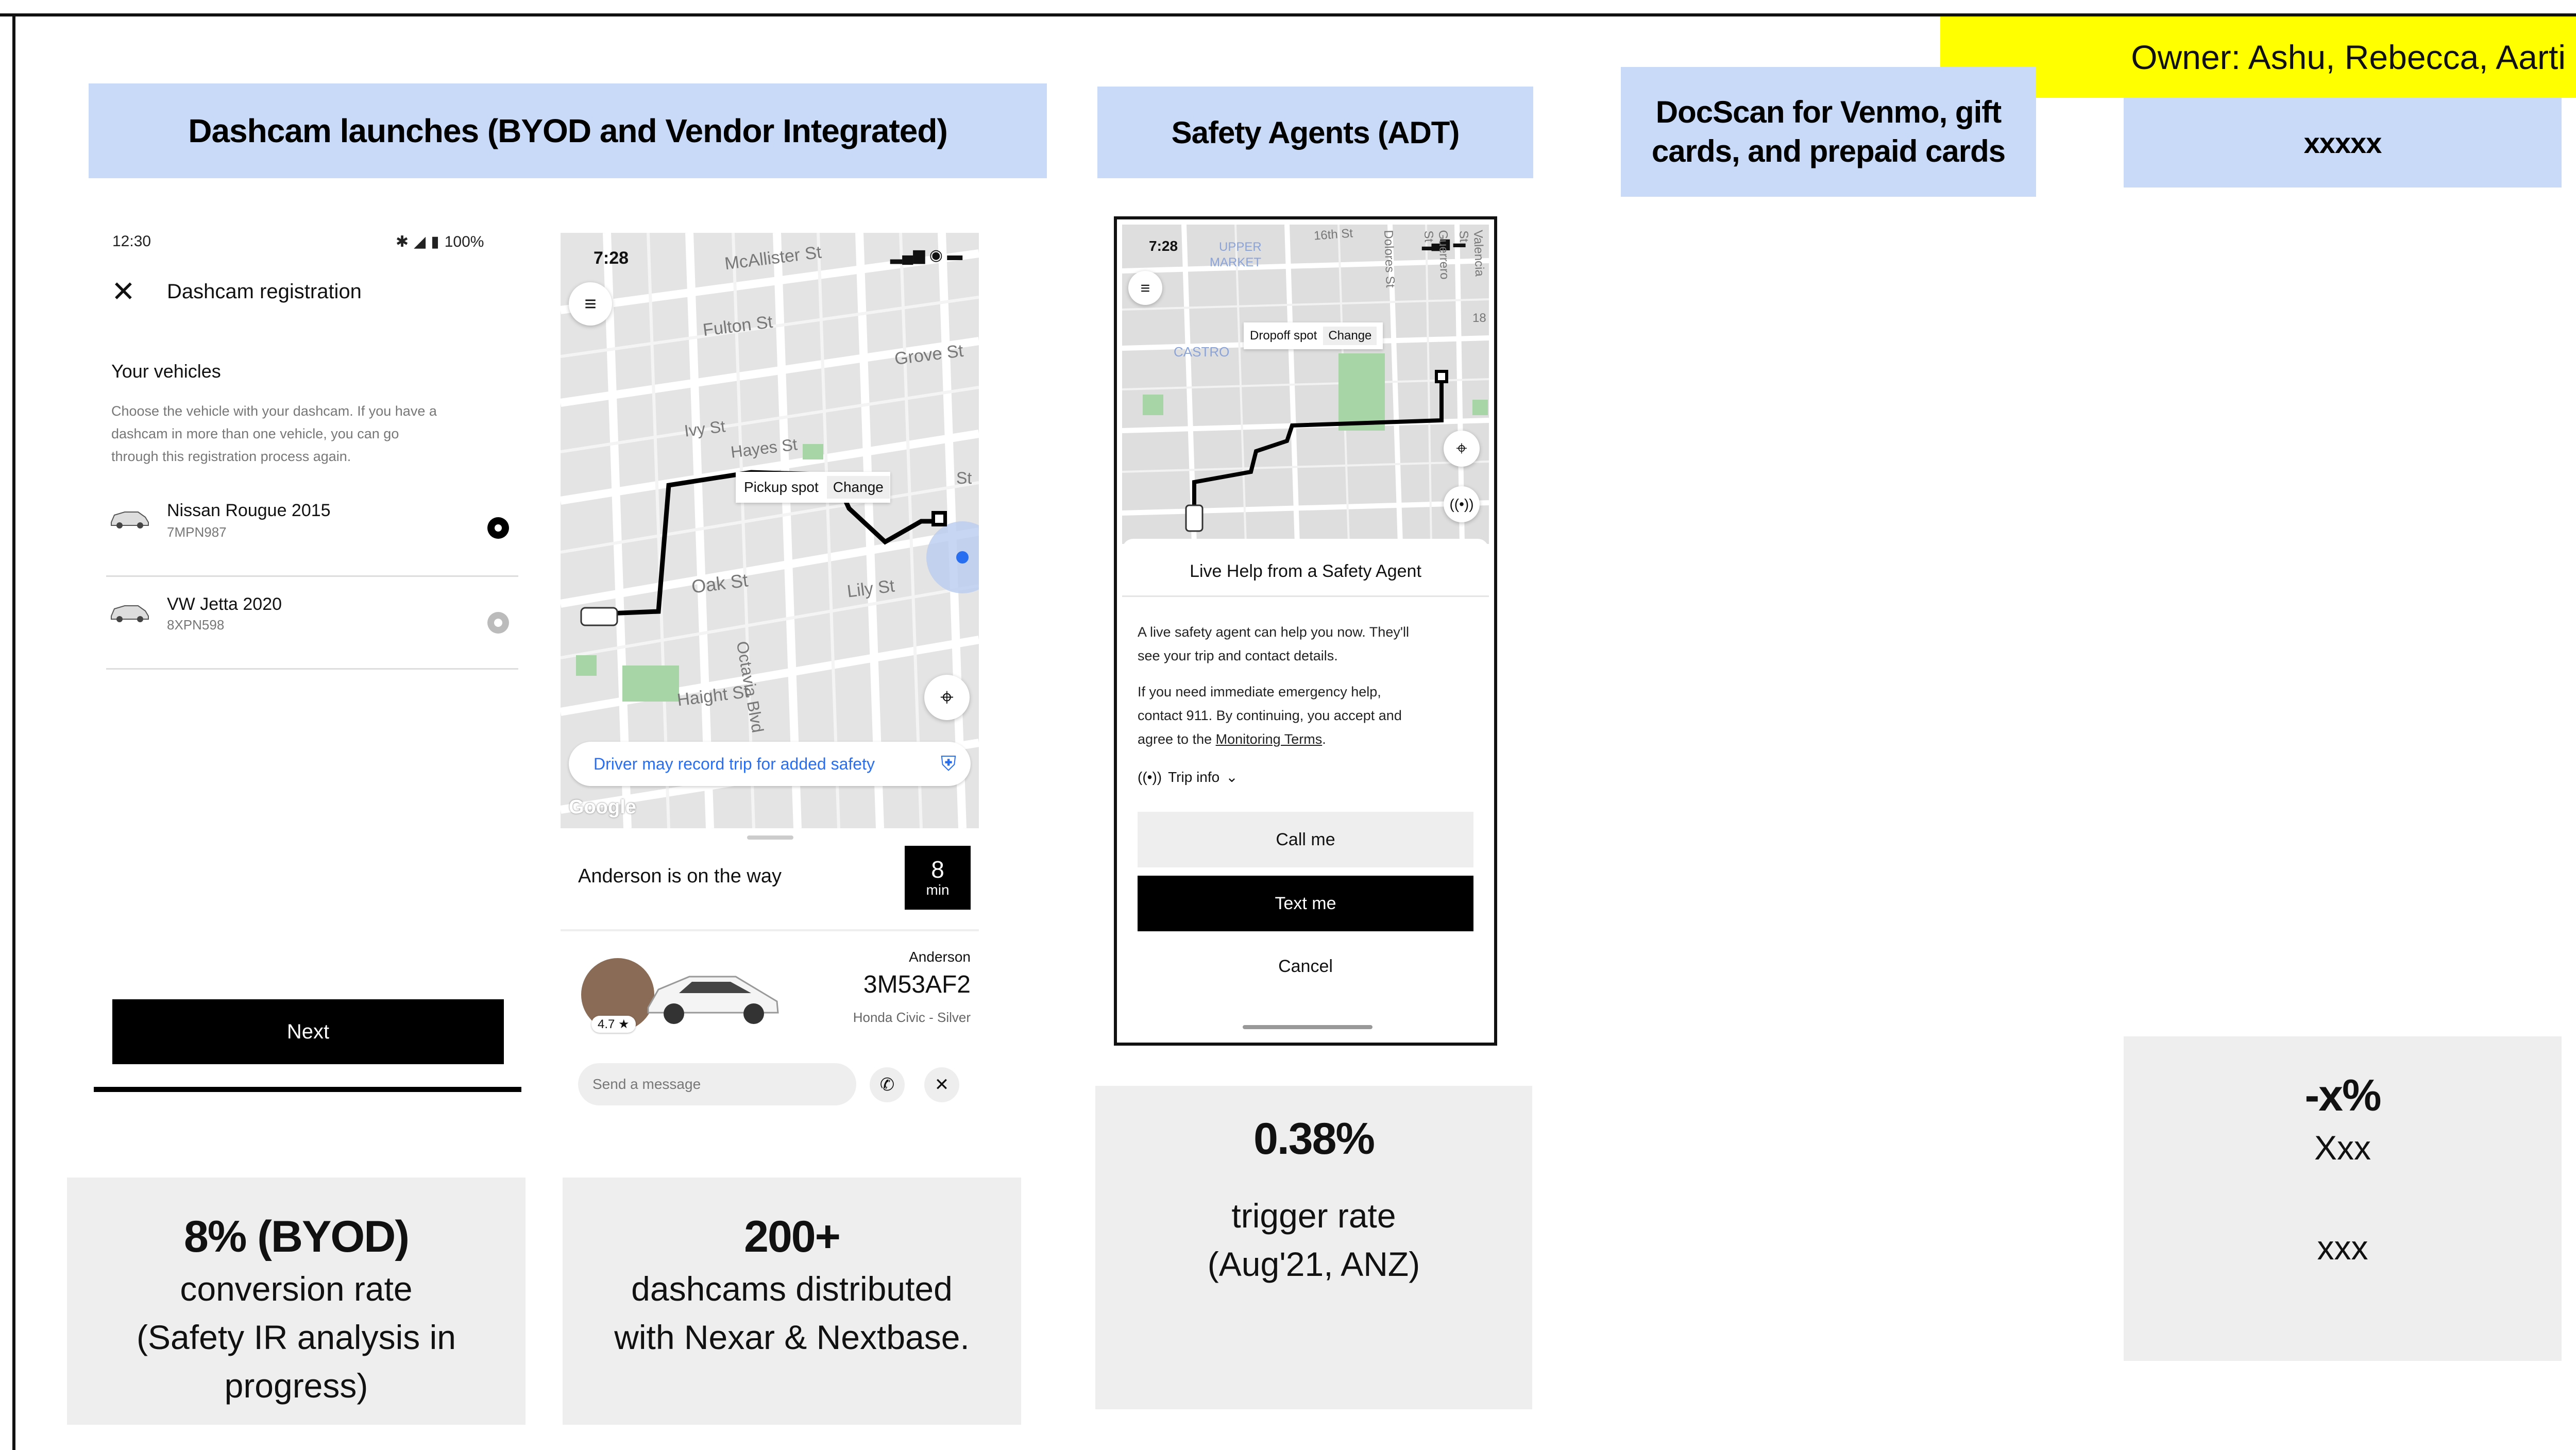 The width and height of the screenshot is (2576, 1450). I want to click on stat-line: xxx, so click(2342, 1248).